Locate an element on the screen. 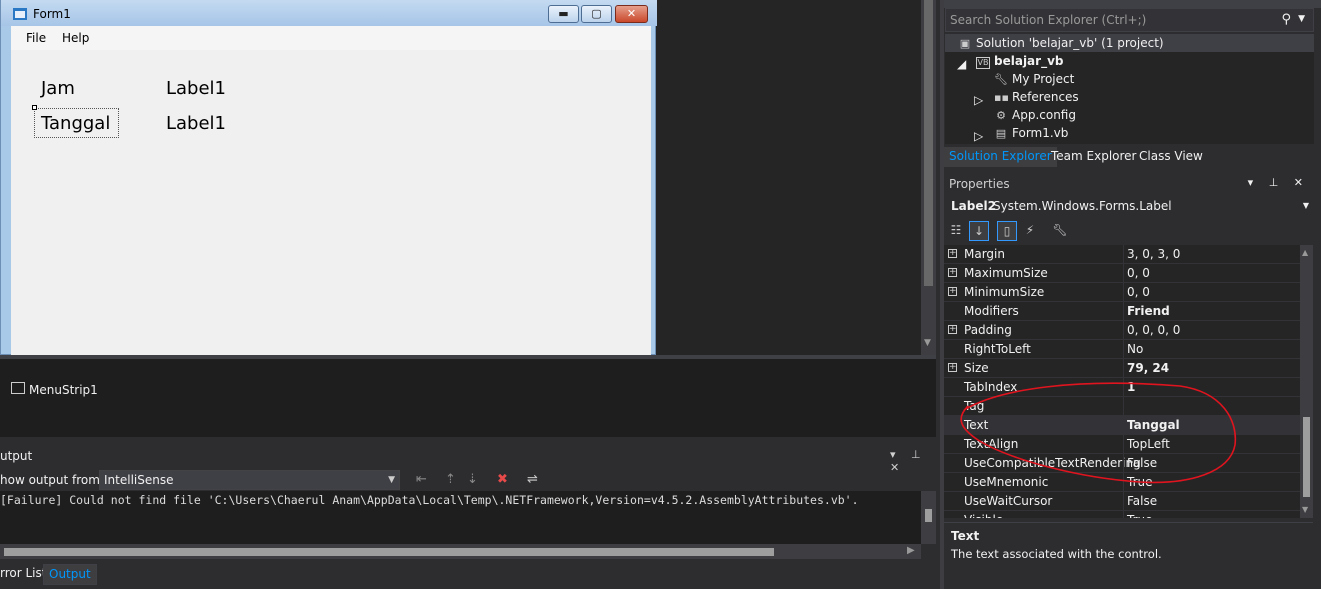 The height and width of the screenshot is (589, 1321). property-row-usemnemonic: UseMnemonic True is located at coordinates (1122, 482).